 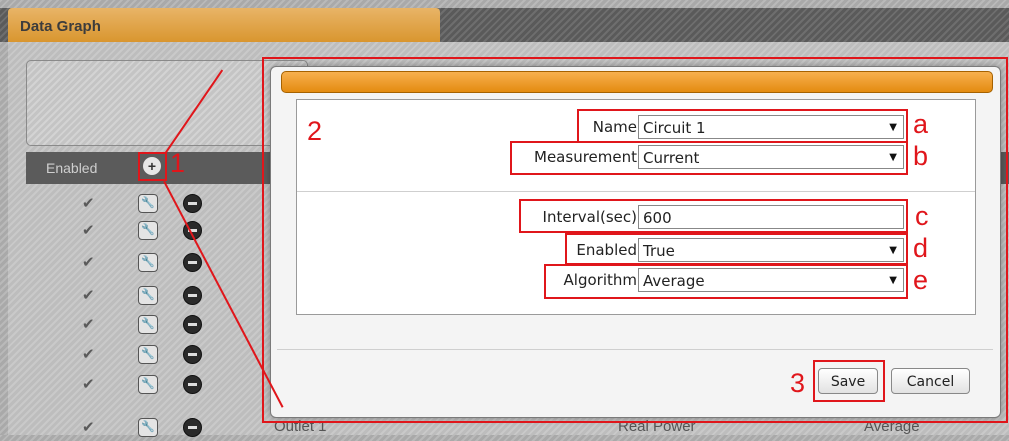 I want to click on annotation-label-a: a, so click(x=921, y=124).